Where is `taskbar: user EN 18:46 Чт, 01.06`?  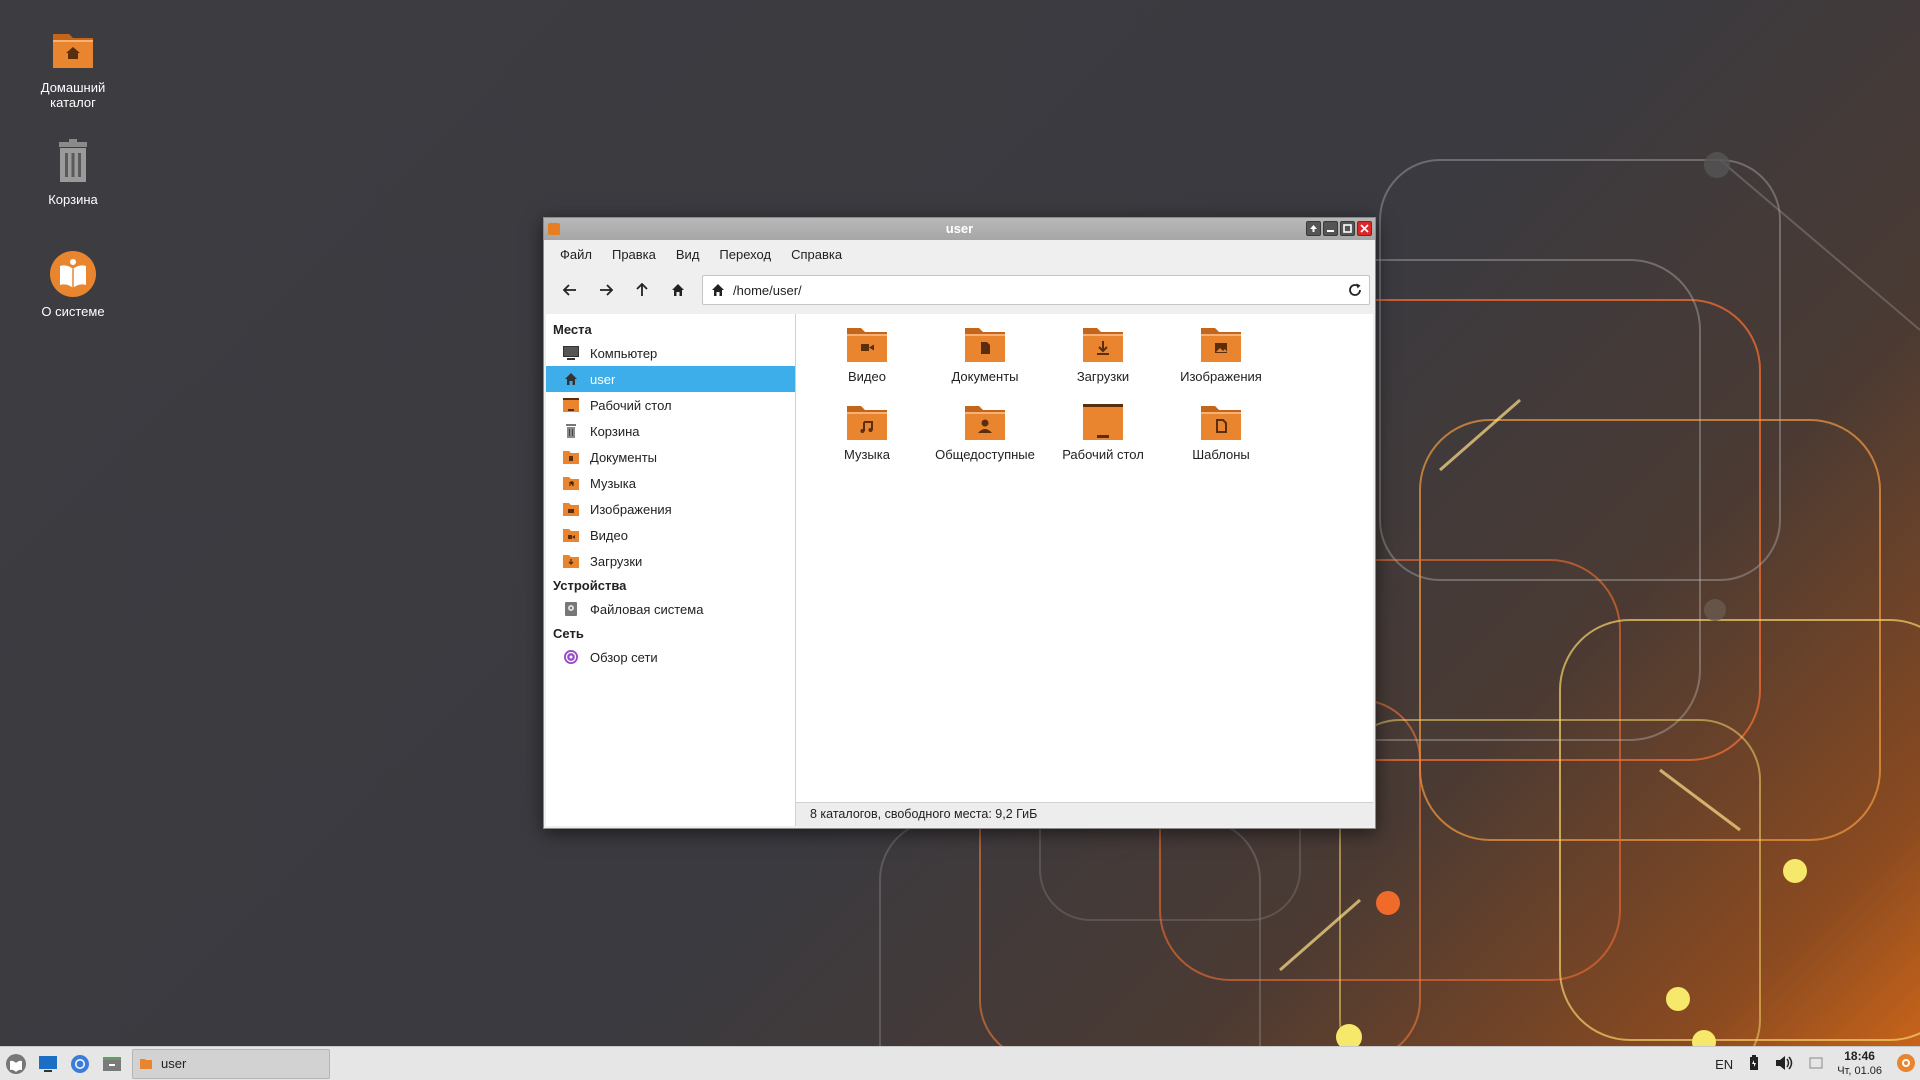
taskbar: user EN 18:46 Чт, 01.06 is located at coordinates (960, 1063).